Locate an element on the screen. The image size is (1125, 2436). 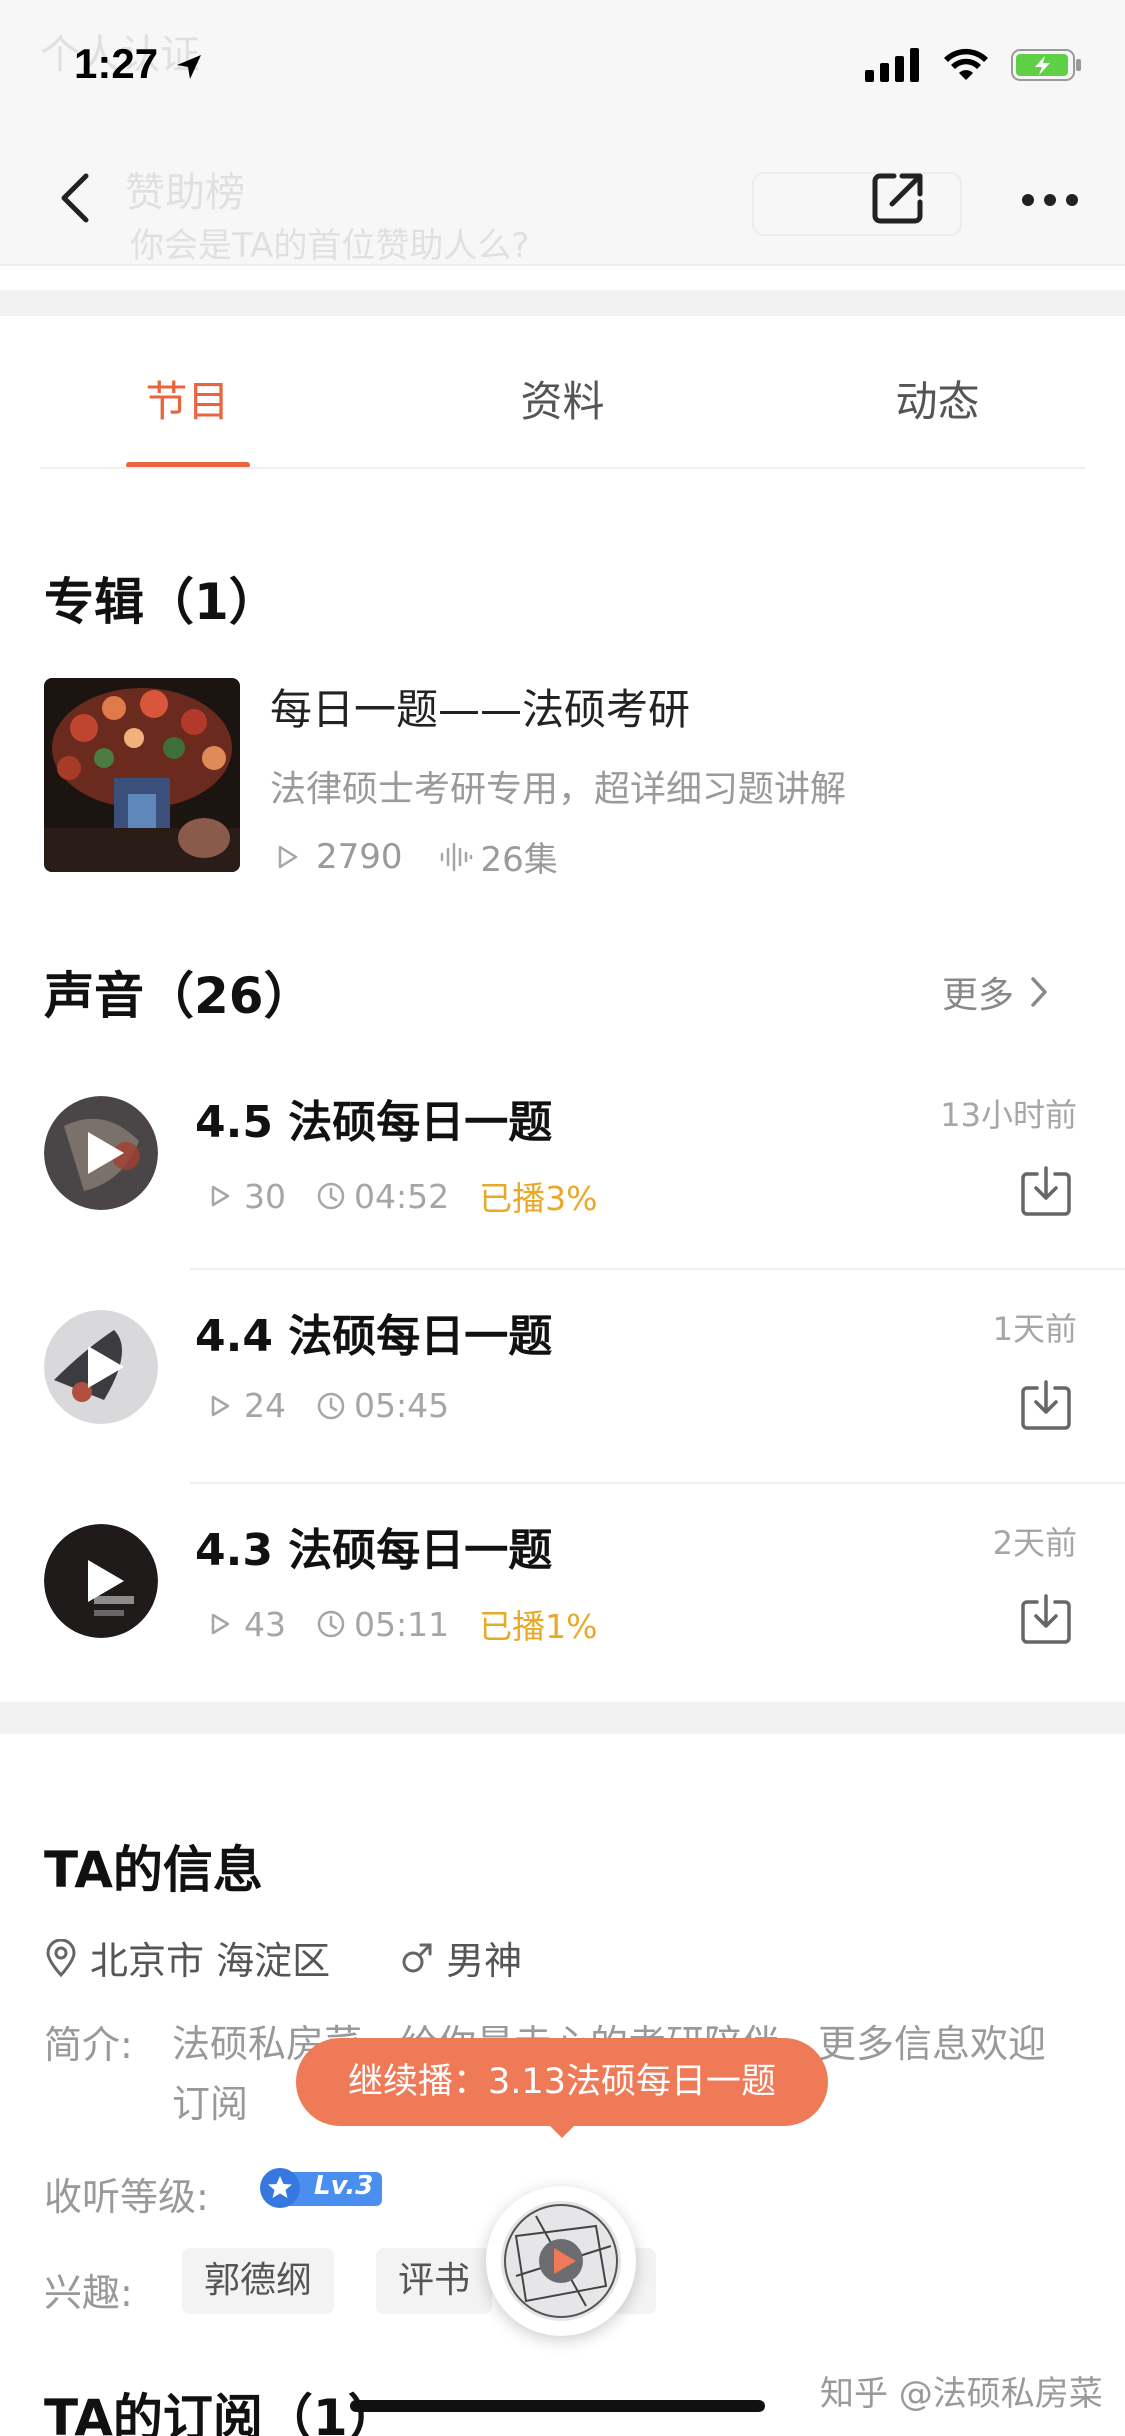
status-time-text: 1:27 is located at coordinates (116, 63).